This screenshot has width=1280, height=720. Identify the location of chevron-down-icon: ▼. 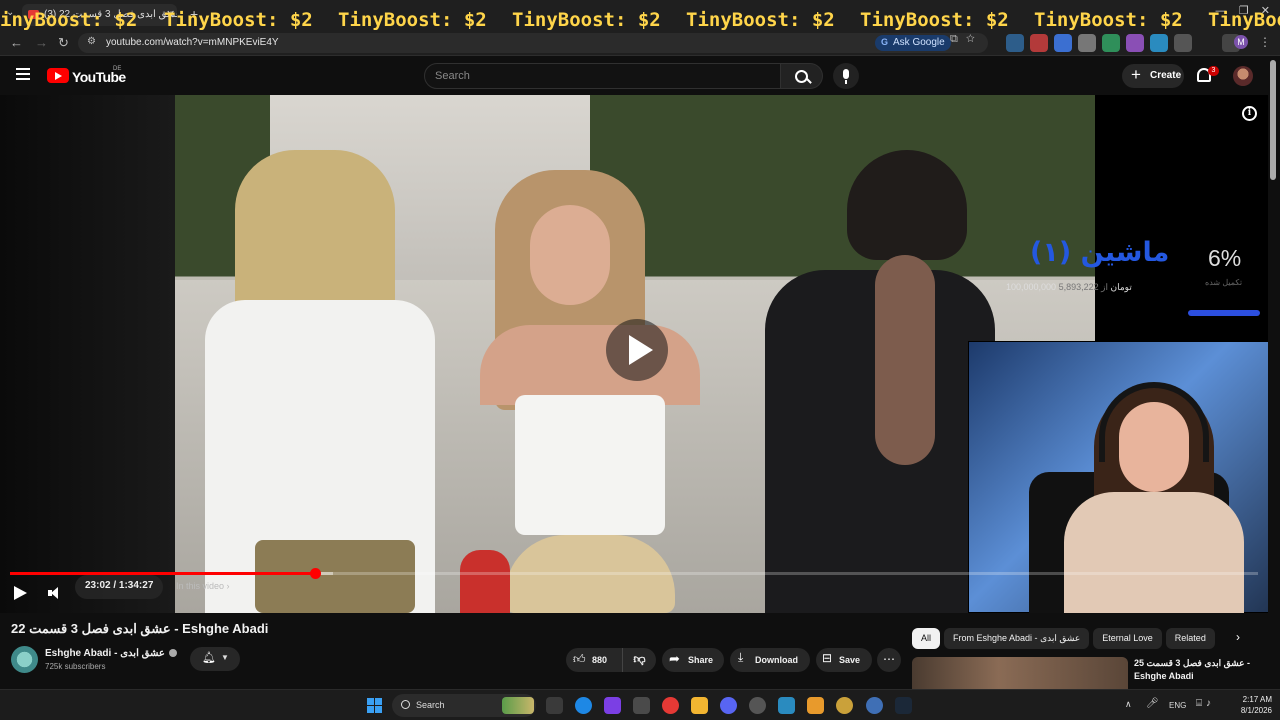
(225, 657).